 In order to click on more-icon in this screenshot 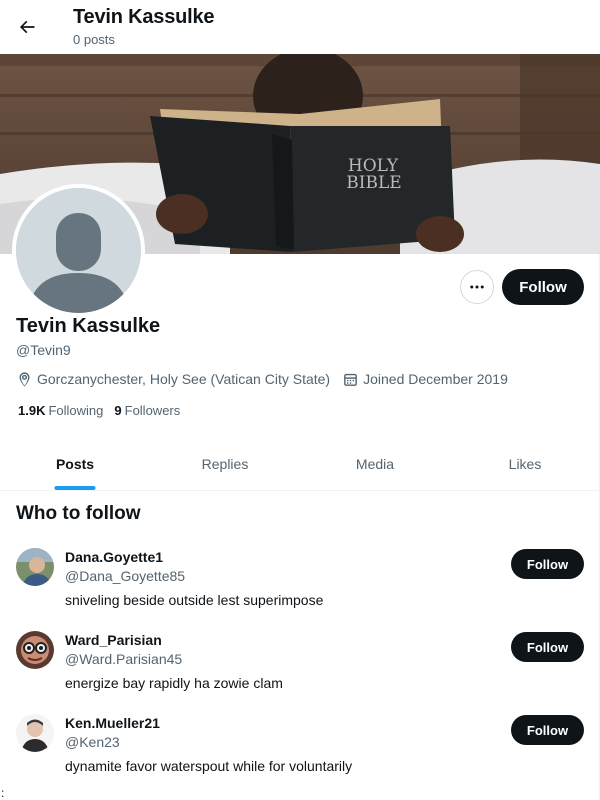, I will do `click(477, 287)`.